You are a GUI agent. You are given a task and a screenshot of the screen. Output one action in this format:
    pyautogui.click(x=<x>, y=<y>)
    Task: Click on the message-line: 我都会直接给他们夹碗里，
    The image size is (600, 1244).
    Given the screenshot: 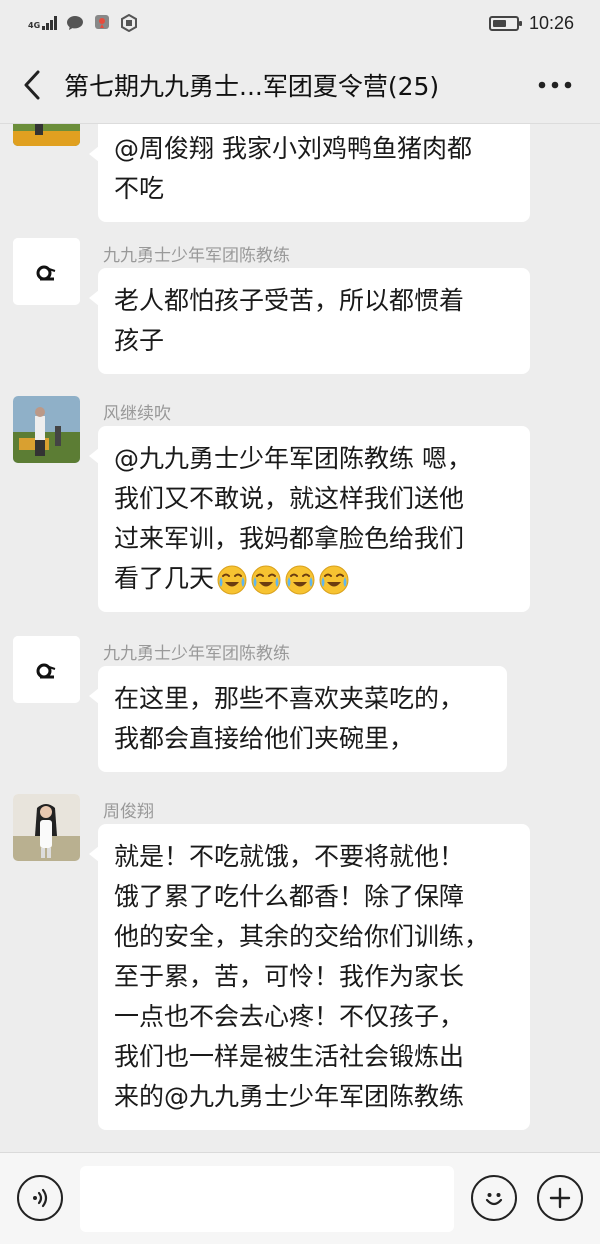 What is the action you would take?
    pyautogui.click(x=264, y=738)
    